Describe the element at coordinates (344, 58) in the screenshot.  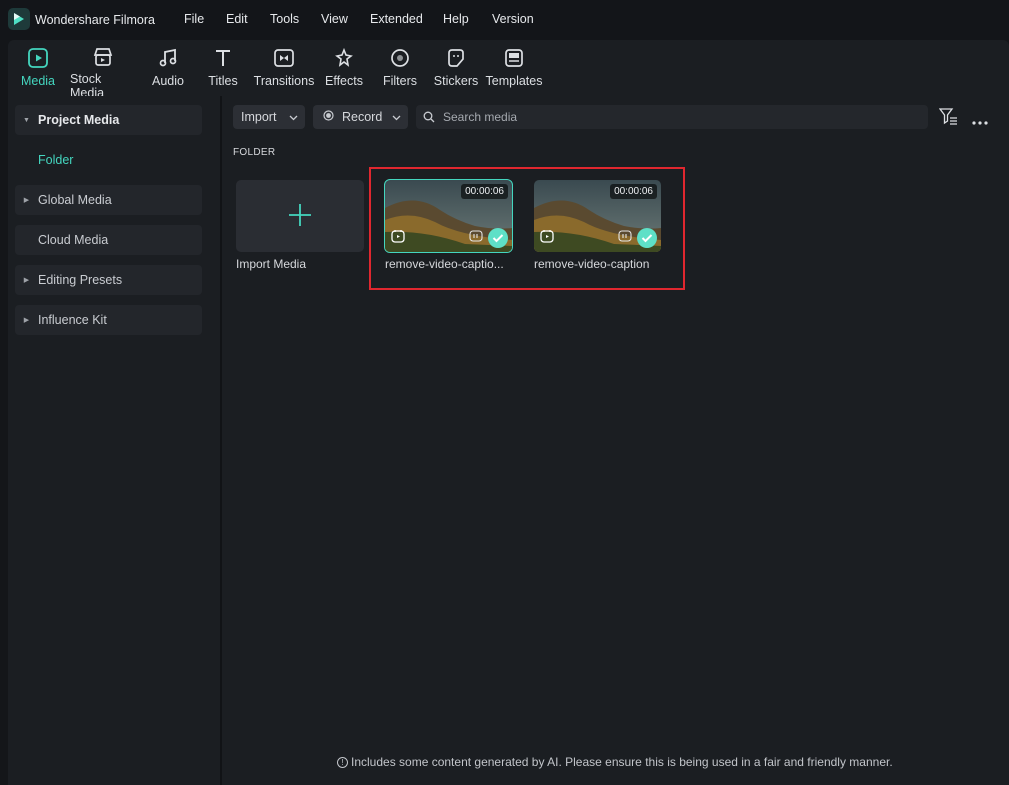
I see `effects-icon` at that location.